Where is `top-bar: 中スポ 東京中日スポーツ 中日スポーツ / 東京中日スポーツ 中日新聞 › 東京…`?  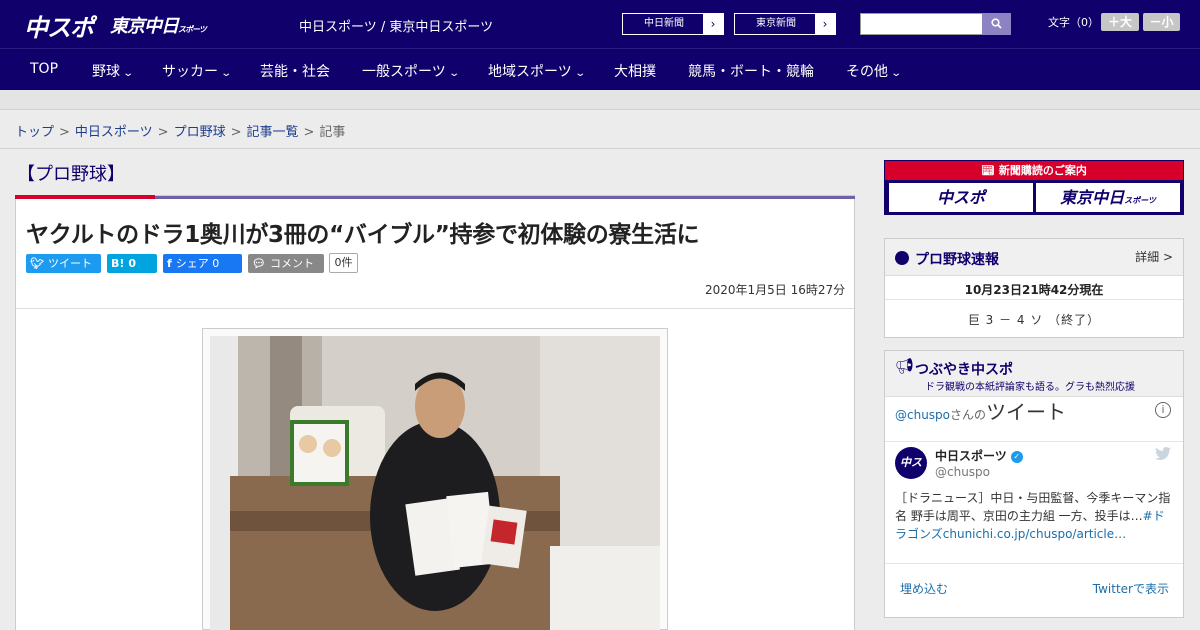 top-bar: 中スポ 東京中日スポーツ 中日スポーツ / 東京中日スポーツ 中日新聞 › 東京… is located at coordinates (600, 24).